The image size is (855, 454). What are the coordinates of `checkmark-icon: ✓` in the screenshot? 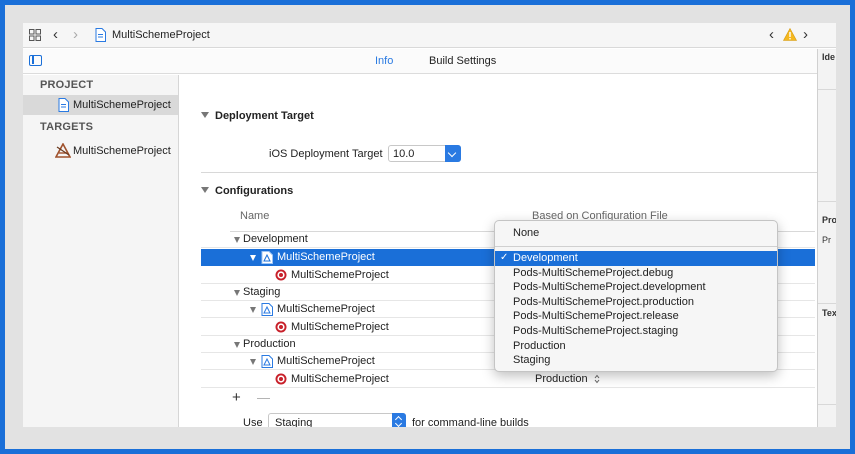 It's located at (504, 257).